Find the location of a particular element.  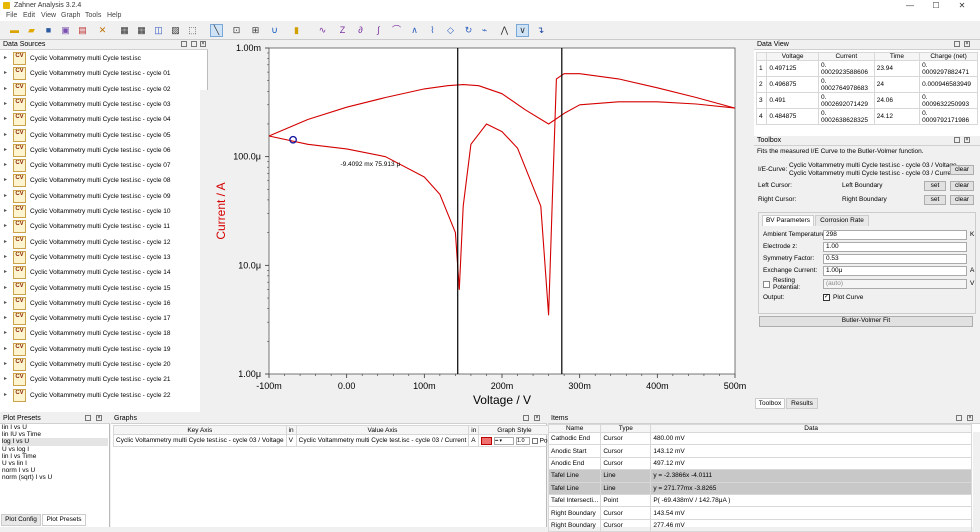

table-row: Right Boundary Cursor 143.54 mV is located at coordinates (759, 513).